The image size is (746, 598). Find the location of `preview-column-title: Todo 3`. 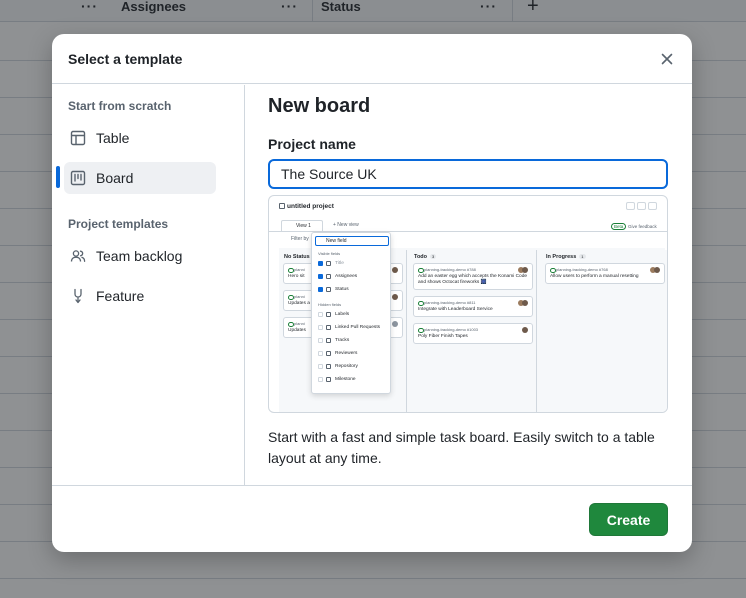

preview-column-title: Todo 3 is located at coordinates (425, 257).